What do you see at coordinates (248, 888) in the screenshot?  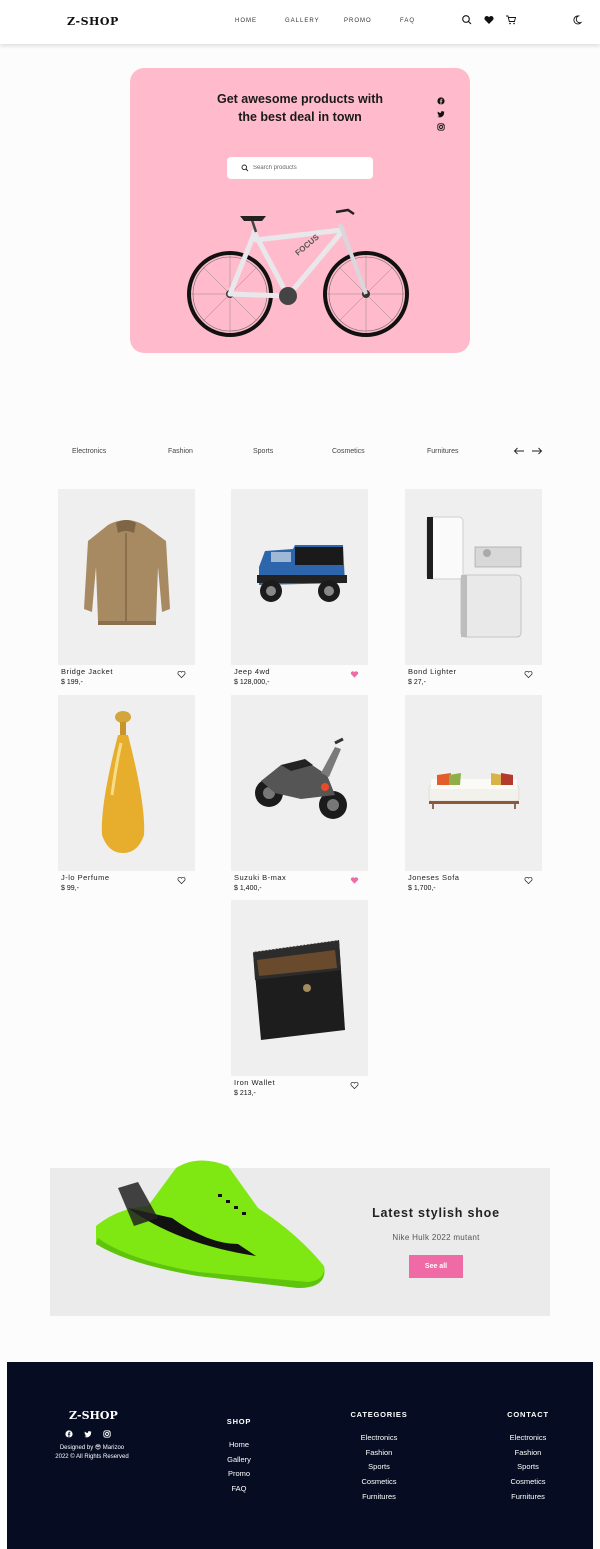 I see `product-price: $ 1,400,-` at bounding box center [248, 888].